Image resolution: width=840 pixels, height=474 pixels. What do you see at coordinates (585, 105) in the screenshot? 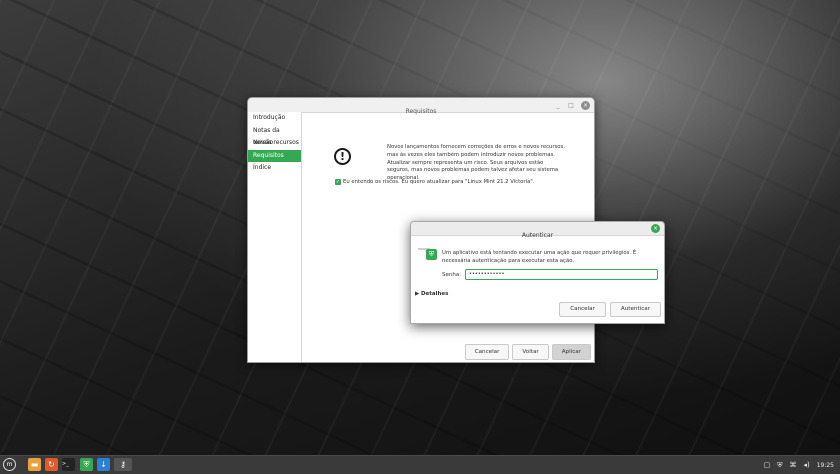
I see `close-button: ×` at bounding box center [585, 105].